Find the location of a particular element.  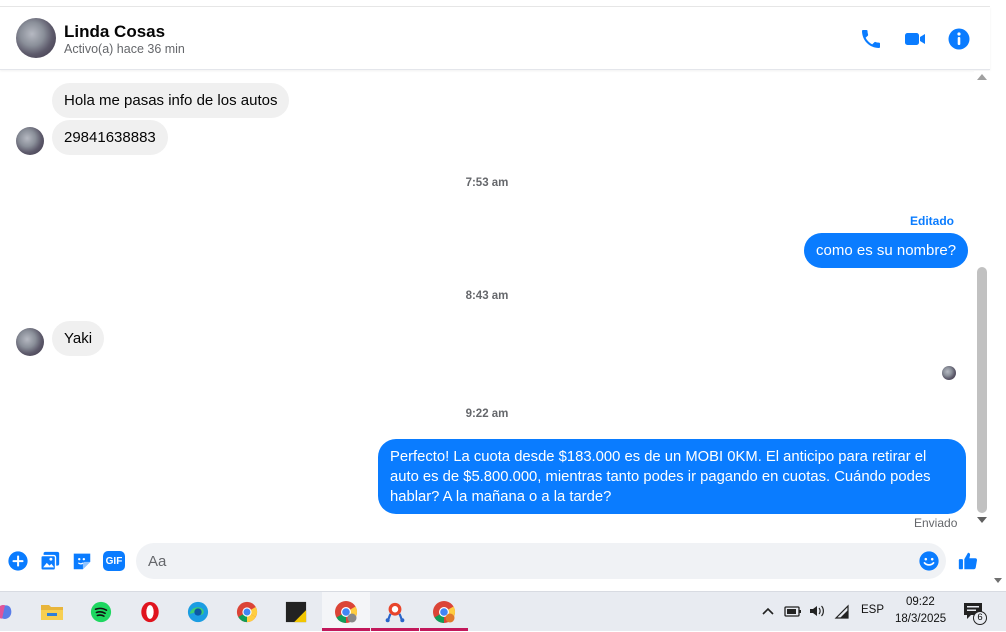

message-input-placeholder: Aa is located at coordinates (157, 561).